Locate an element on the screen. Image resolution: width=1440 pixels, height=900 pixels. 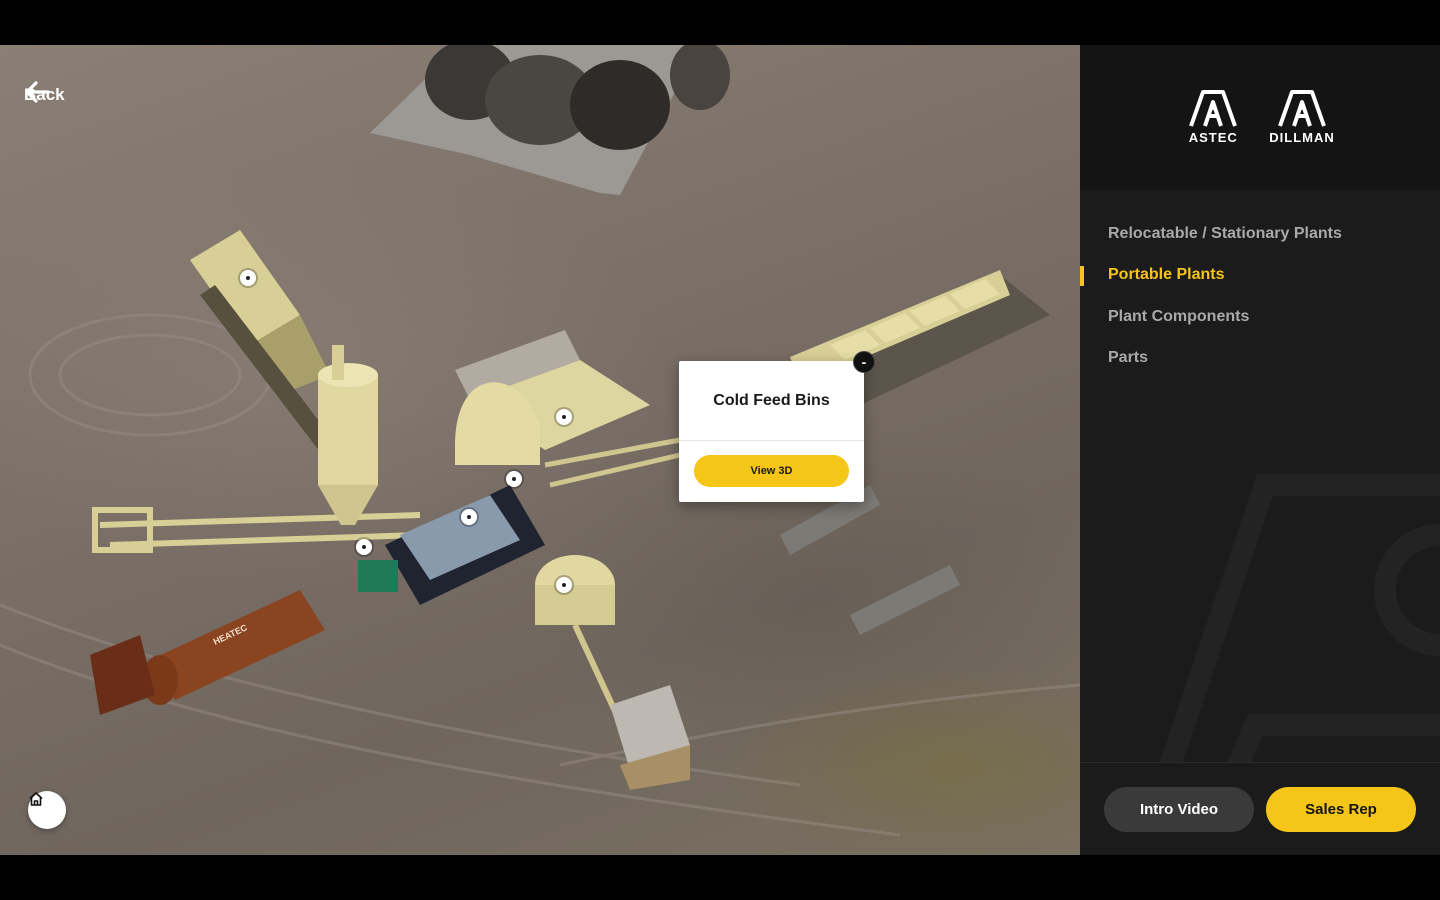
nav-item-plant-components: Plant Components is located at coordinates (1260, 317).